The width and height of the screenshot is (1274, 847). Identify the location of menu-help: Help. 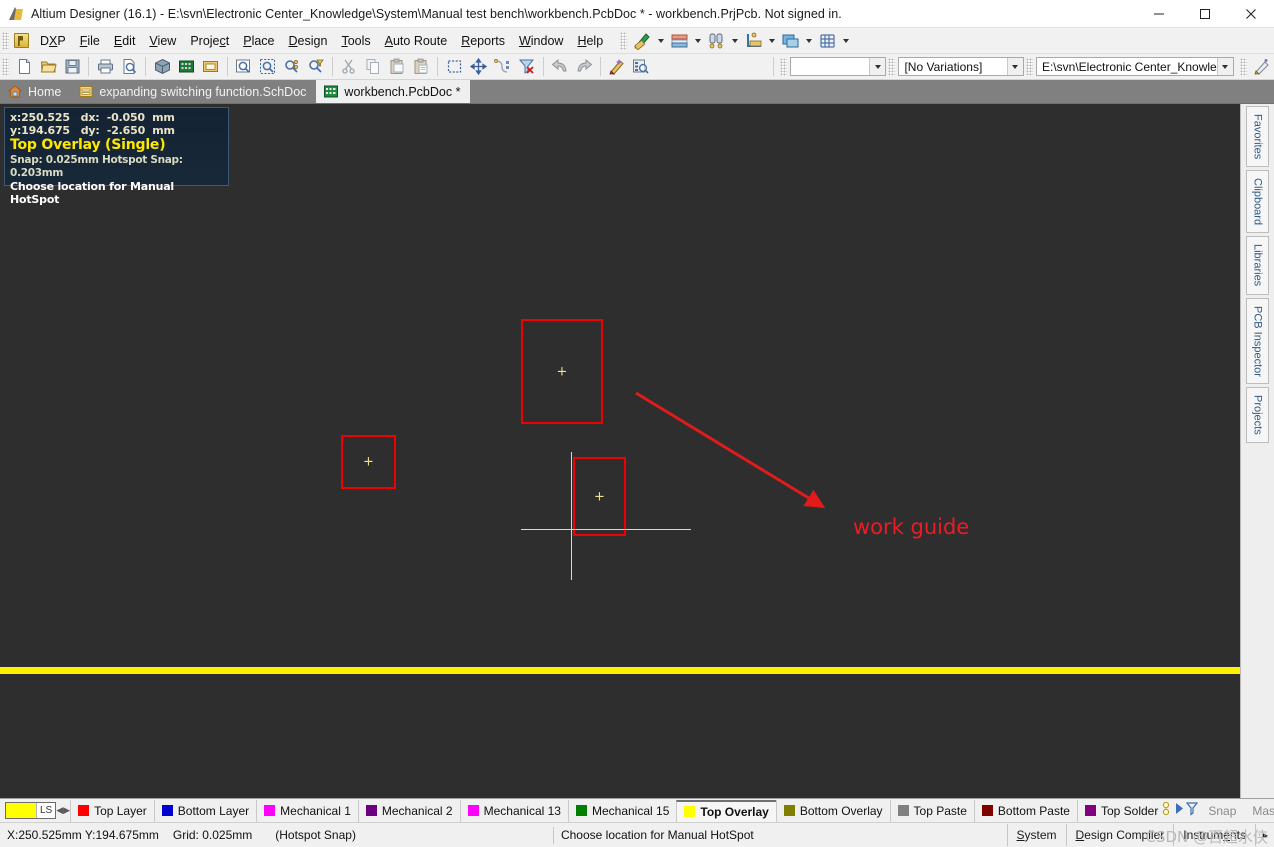
(590, 41).